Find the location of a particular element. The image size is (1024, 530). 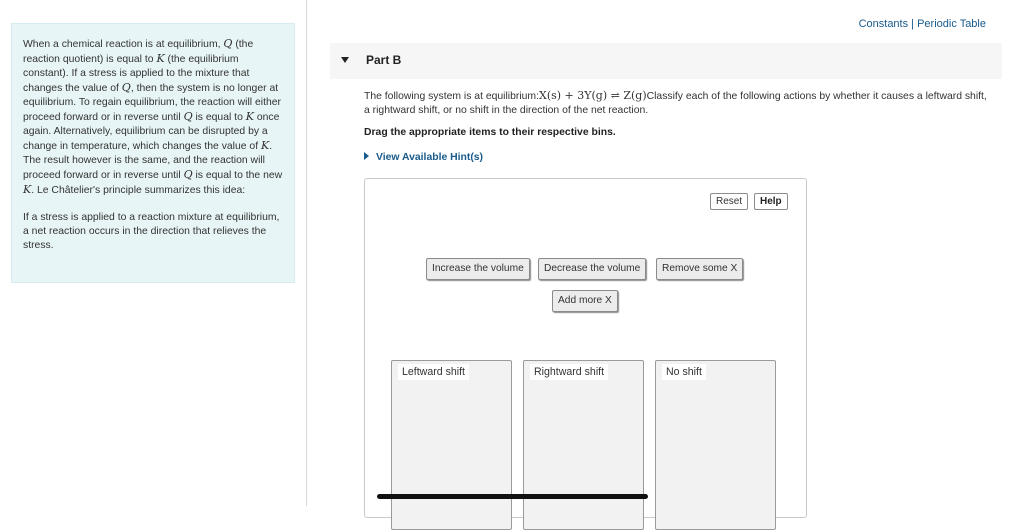

panel-divider is located at coordinates (306, 253).